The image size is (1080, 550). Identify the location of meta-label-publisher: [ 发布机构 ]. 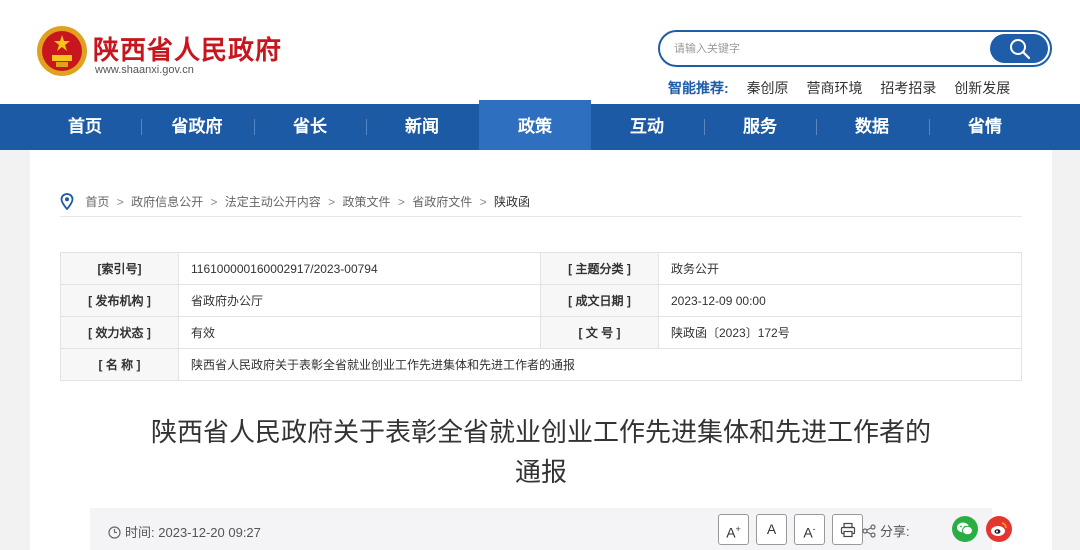
(119, 300).